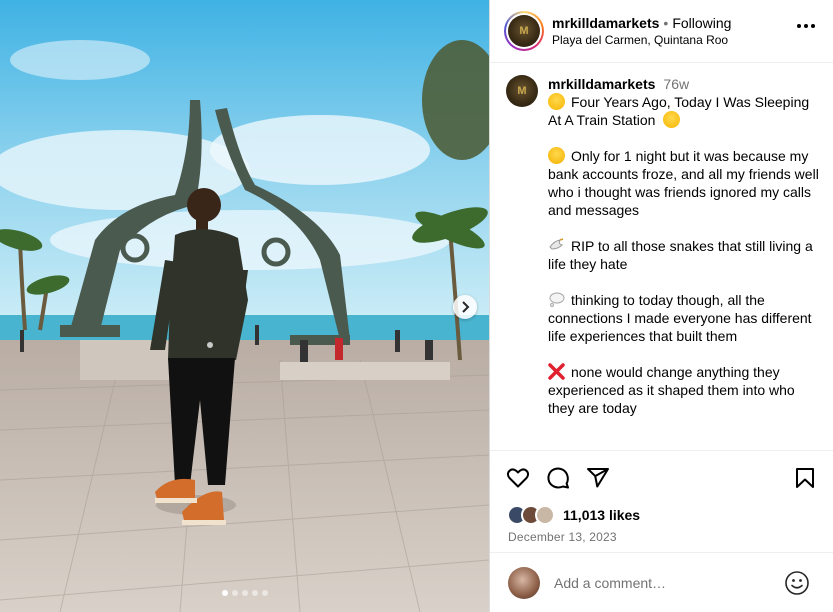 This screenshot has height=612, width=833. What do you see at coordinates (601, 84) in the screenshot?
I see `caption-username: mrkilldamarkets` at bounding box center [601, 84].